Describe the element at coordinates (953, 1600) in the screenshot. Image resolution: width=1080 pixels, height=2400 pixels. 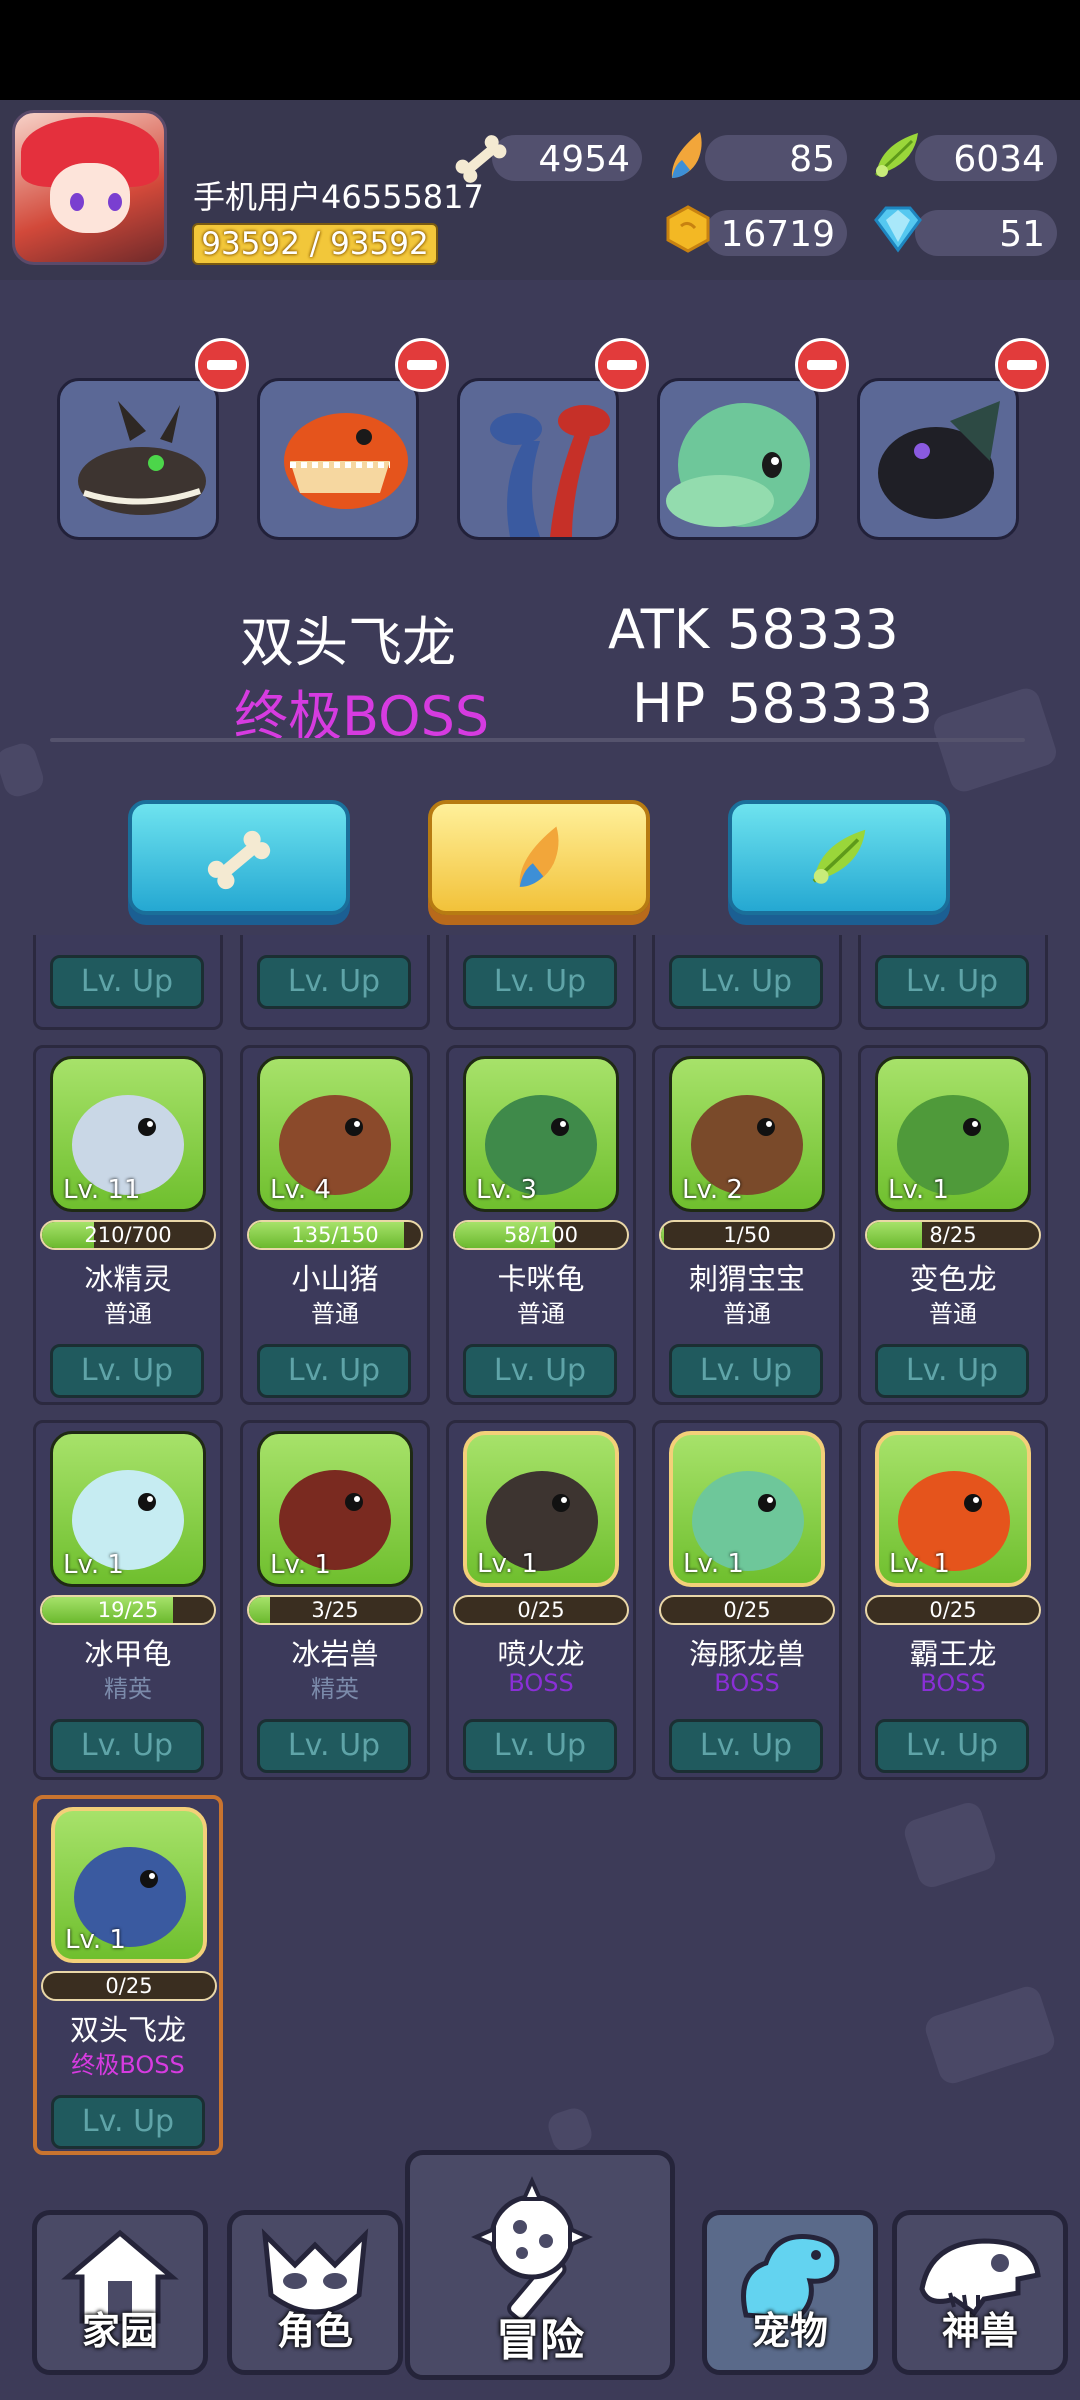
I see `pet-card: Lv. 1 0/25 霸王龙 BOSS Lv. Up` at that location.